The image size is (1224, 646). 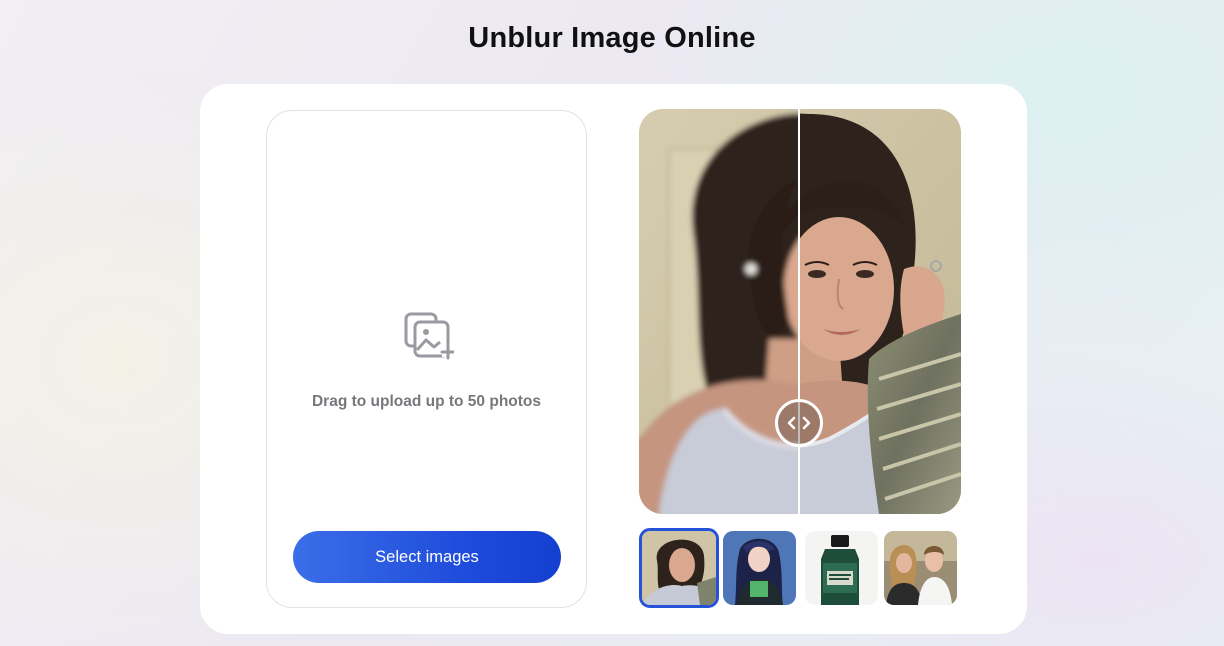 I want to click on sample-thumbnails, so click(x=804, y=568).